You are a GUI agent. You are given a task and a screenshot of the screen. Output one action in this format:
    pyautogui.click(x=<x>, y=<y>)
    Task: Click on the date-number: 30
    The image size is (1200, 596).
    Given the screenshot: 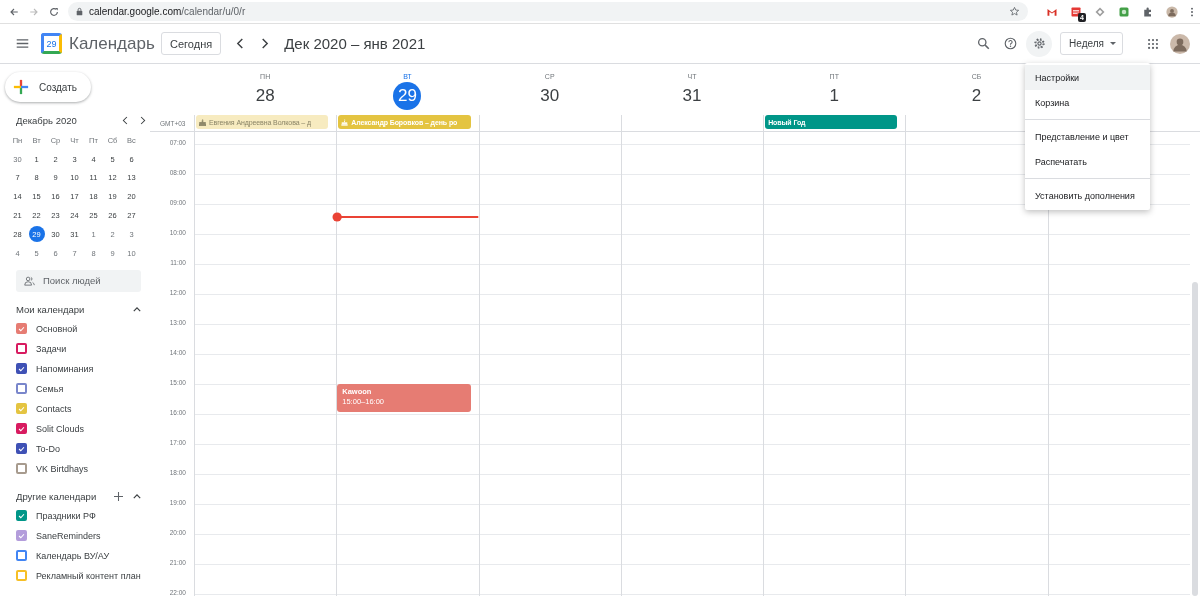 What is the action you would take?
    pyautogui.click(x=549, y=96)
    